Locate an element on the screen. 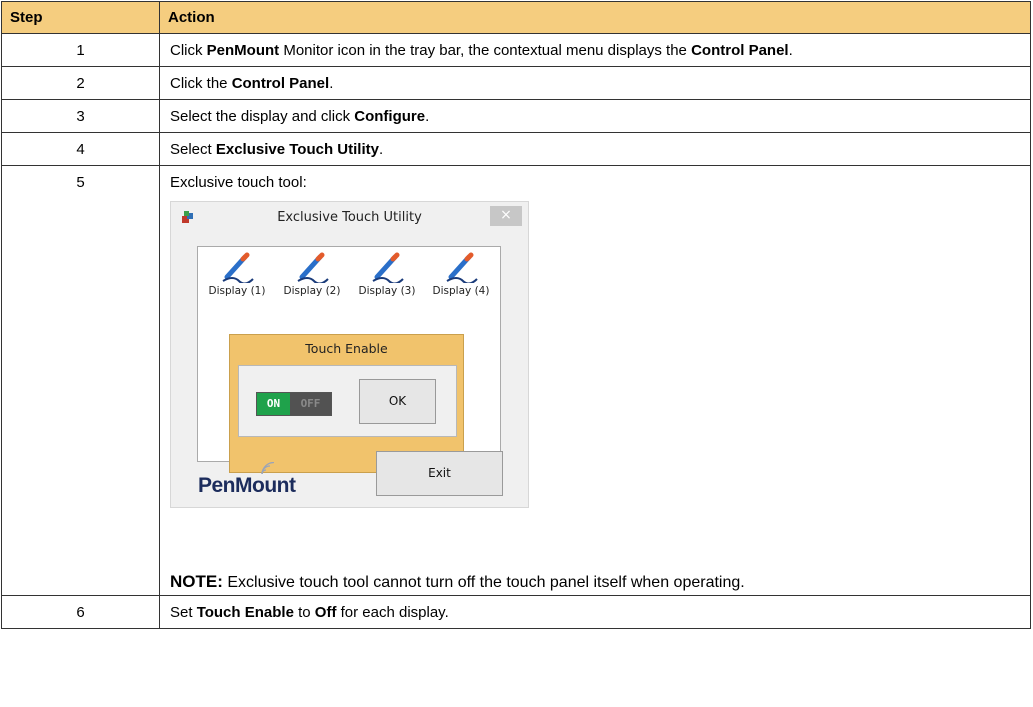 The height and width of the screenshot is (707, 1033). step-number: 3 is located at coordinates (80, 116).